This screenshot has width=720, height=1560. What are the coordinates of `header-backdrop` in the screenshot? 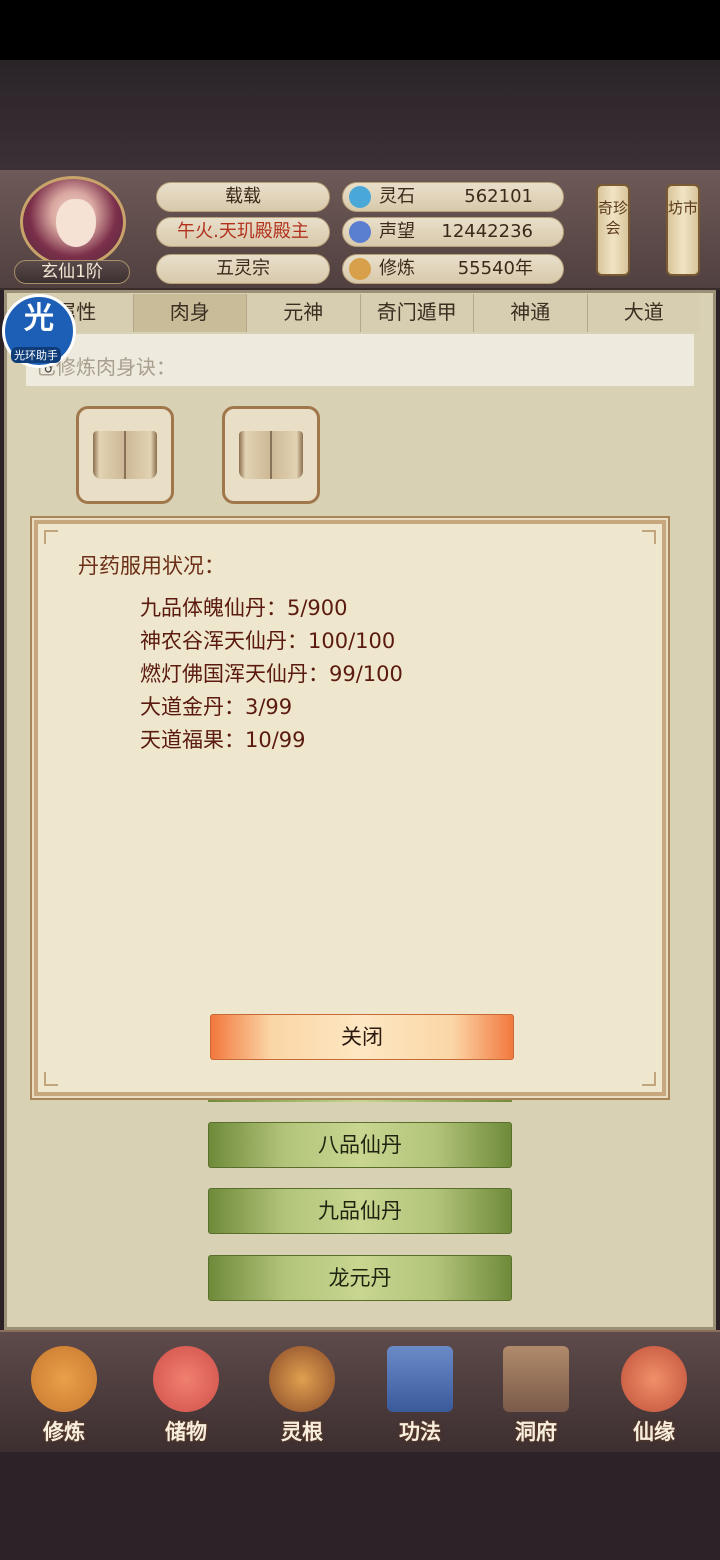 It's located at (360, 115).